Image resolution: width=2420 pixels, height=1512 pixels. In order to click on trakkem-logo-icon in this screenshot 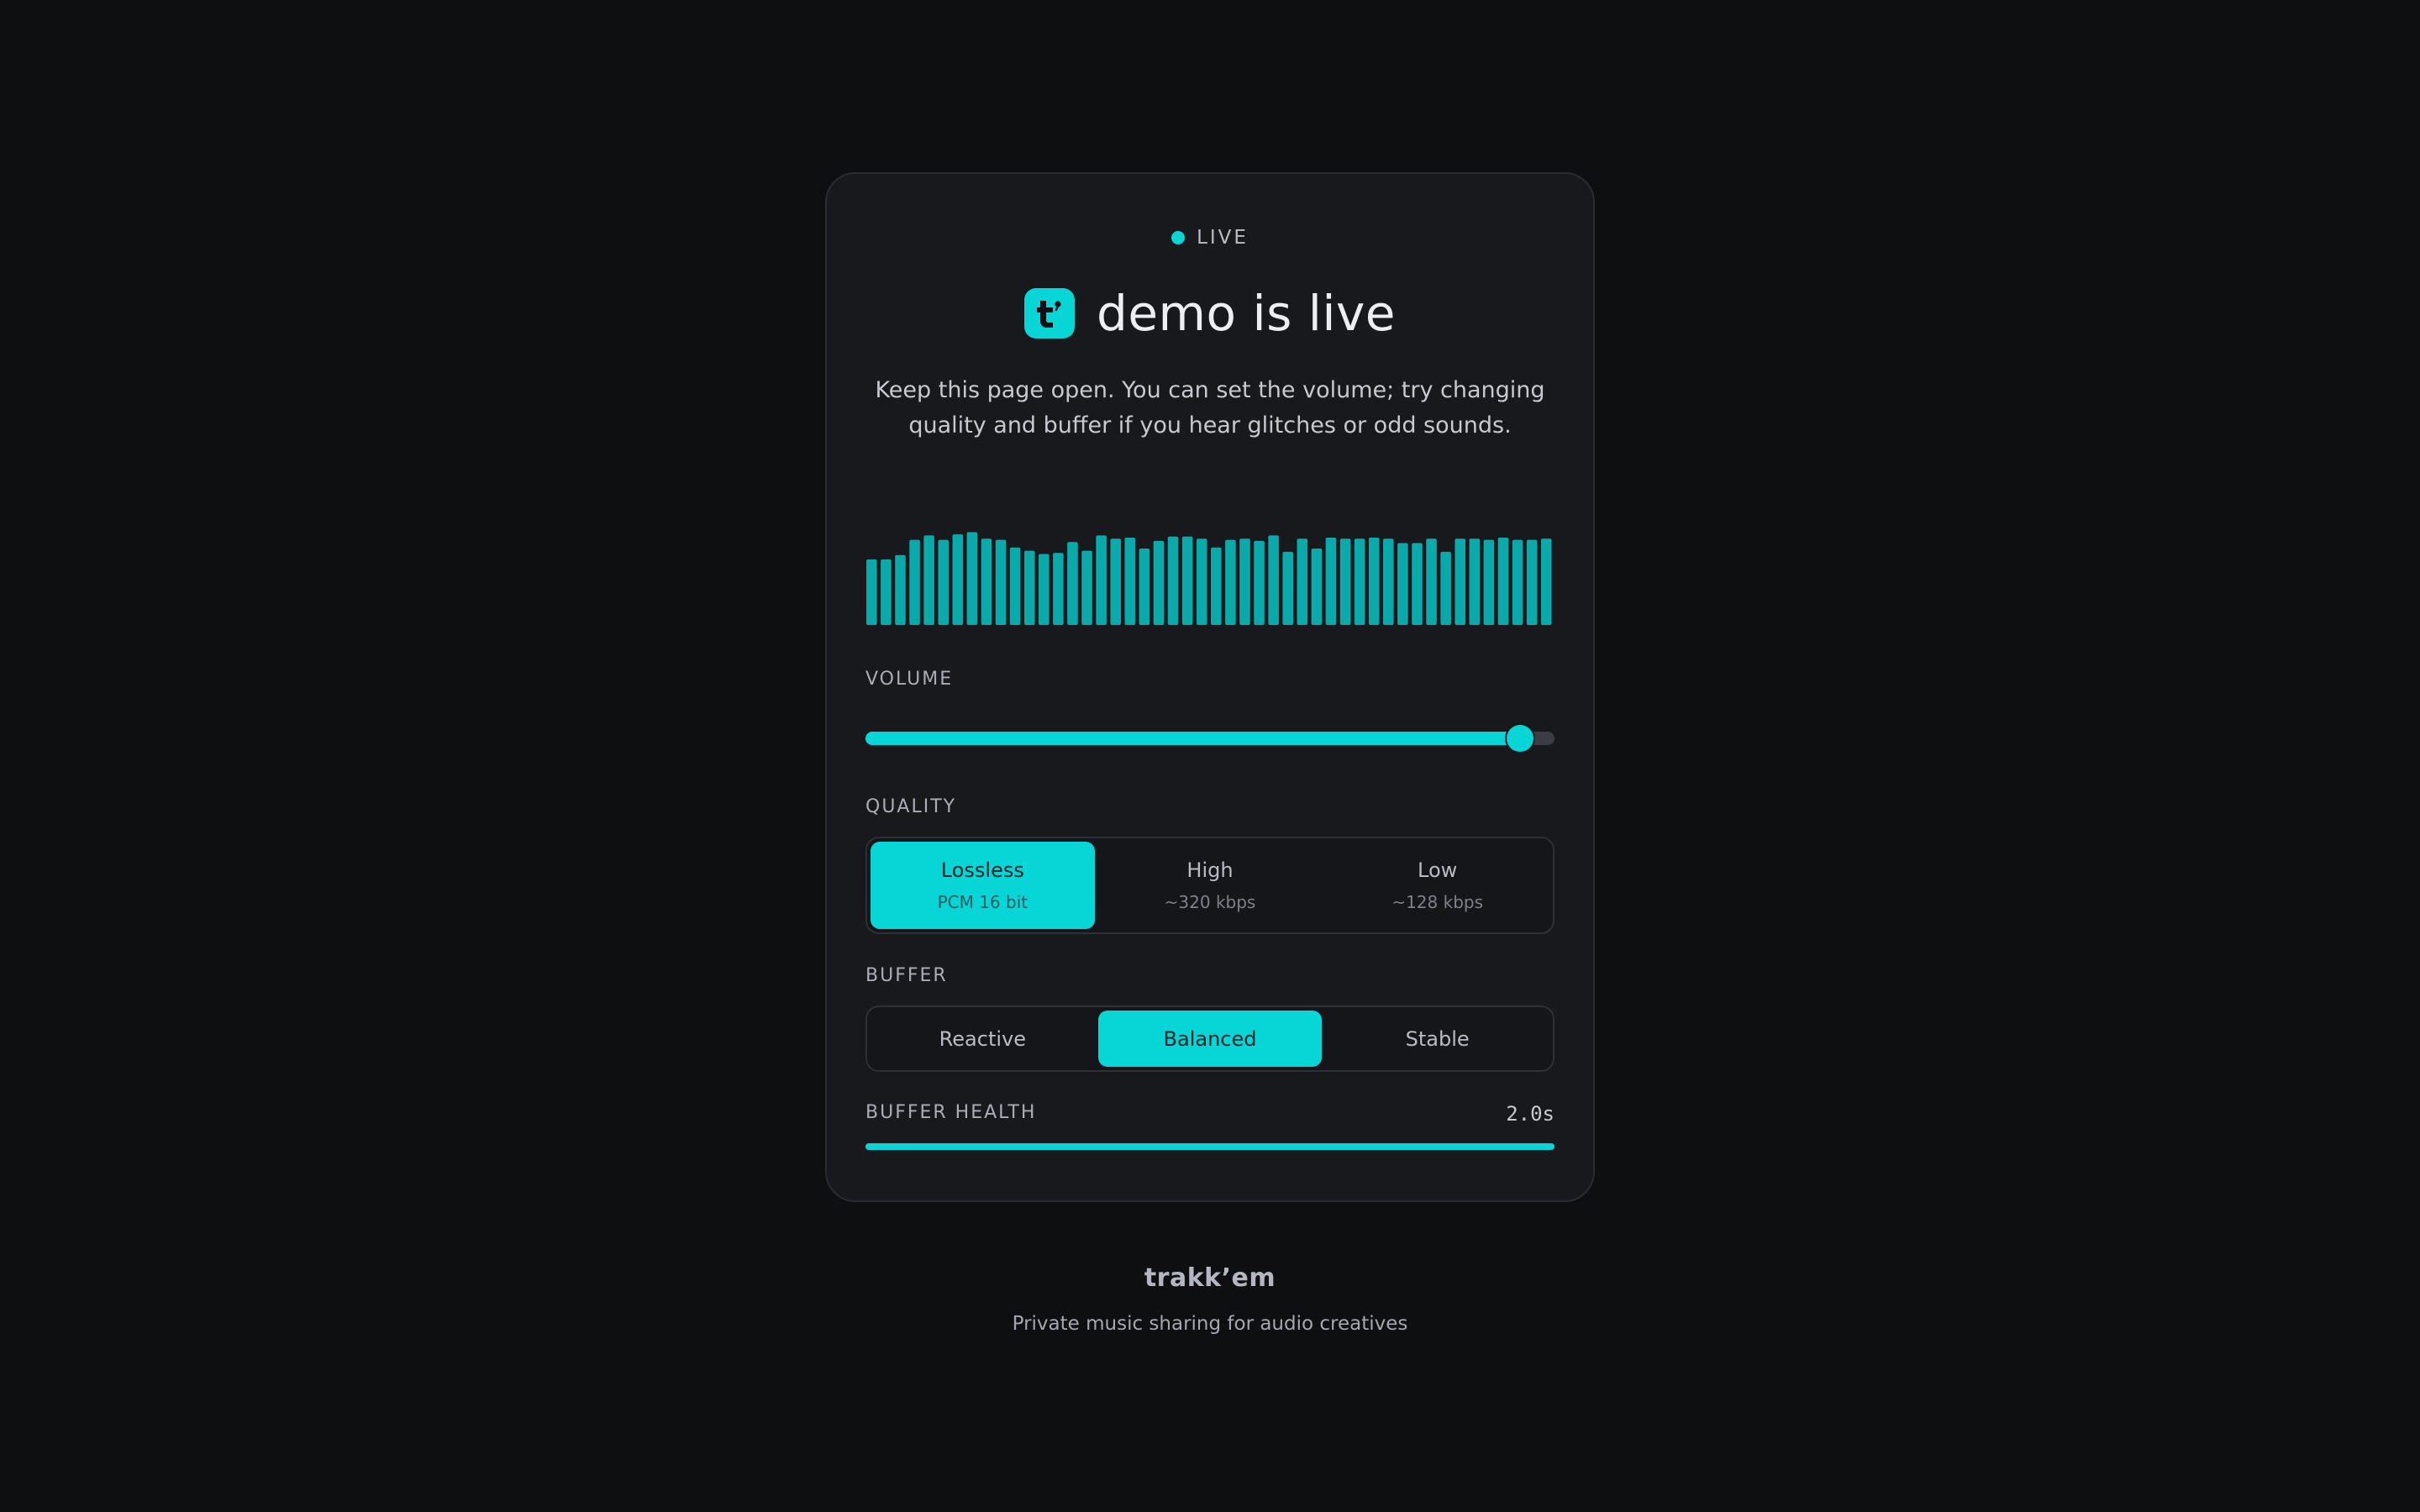, I will do `click(1050, 313)`.